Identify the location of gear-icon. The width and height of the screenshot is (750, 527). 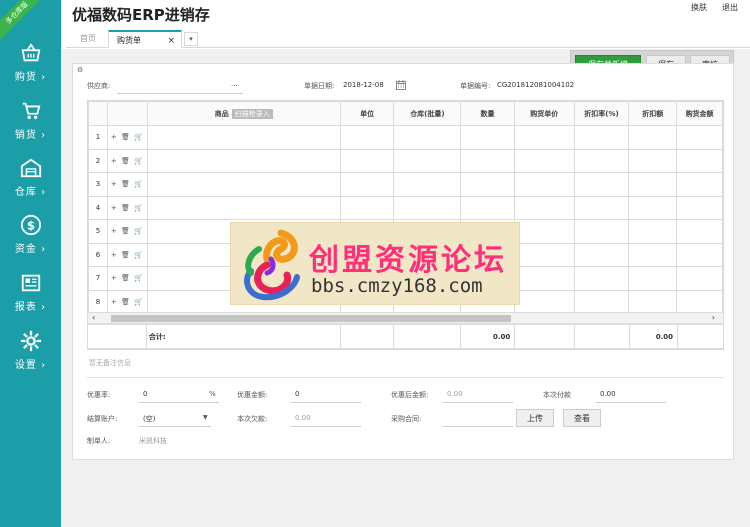
(30, 341).